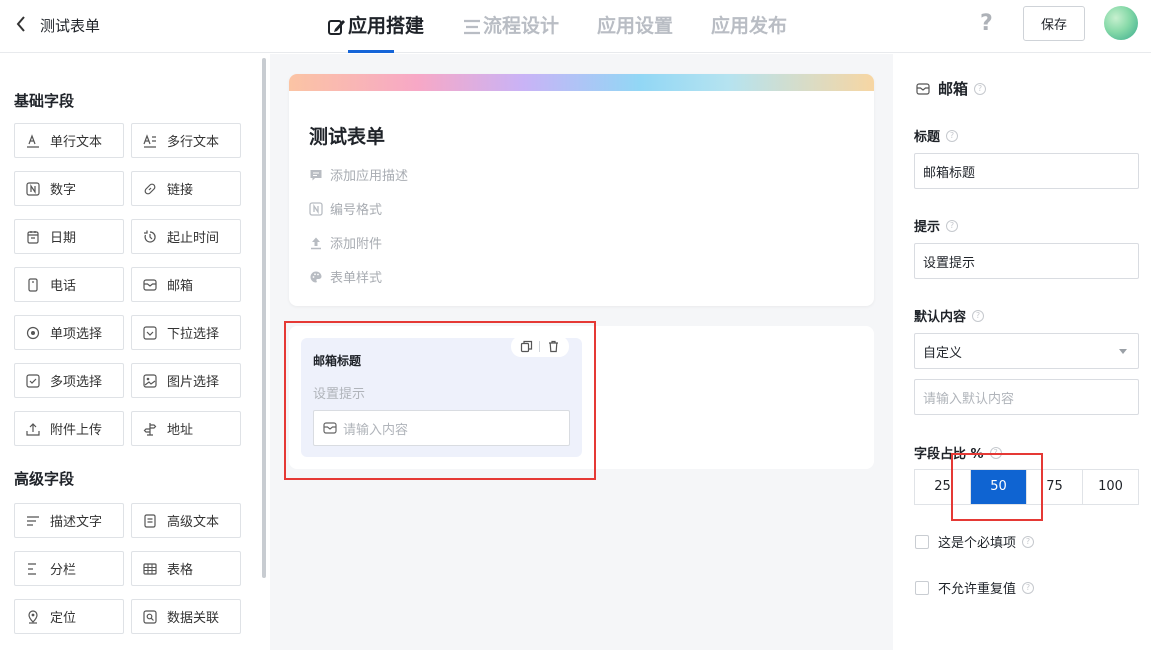  I want to click on hint-label: 提示 ?, so click(936, 225).